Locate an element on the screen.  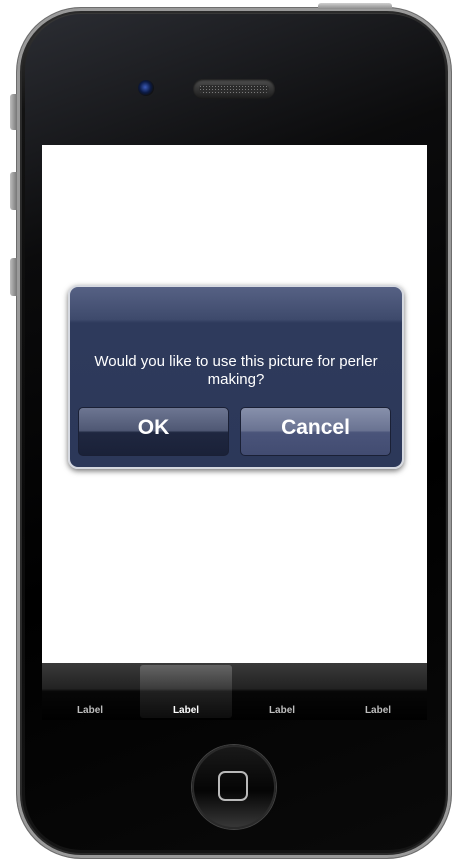
tab-4: Label is located at coordinates (378, 691).